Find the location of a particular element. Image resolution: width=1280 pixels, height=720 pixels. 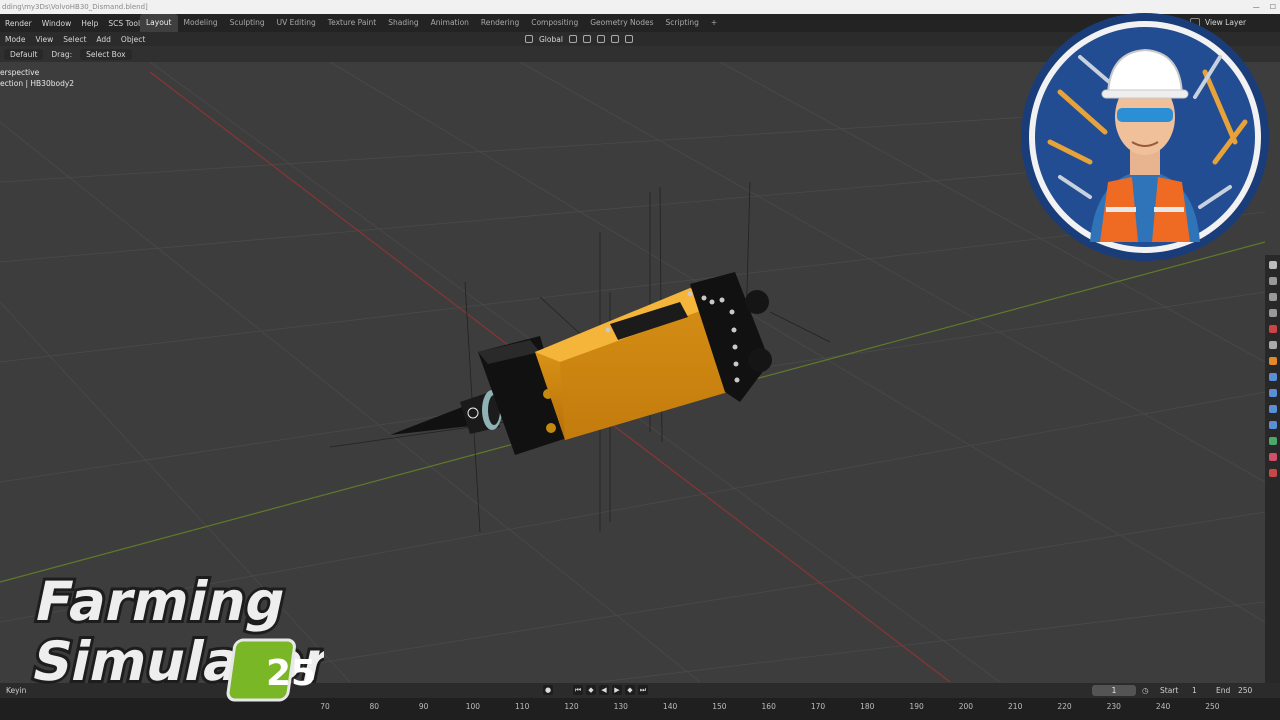

frame-tick: 170 is located at coordinates (818, 706).